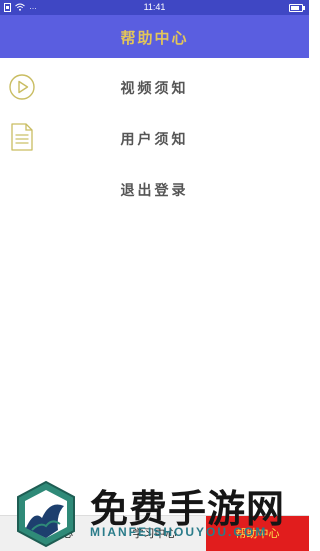 The width and height of the screenshot is (320, 551). Describe the element at coordinates (67, 533) in the screenshot. I see `tab-label: 心` at that location.